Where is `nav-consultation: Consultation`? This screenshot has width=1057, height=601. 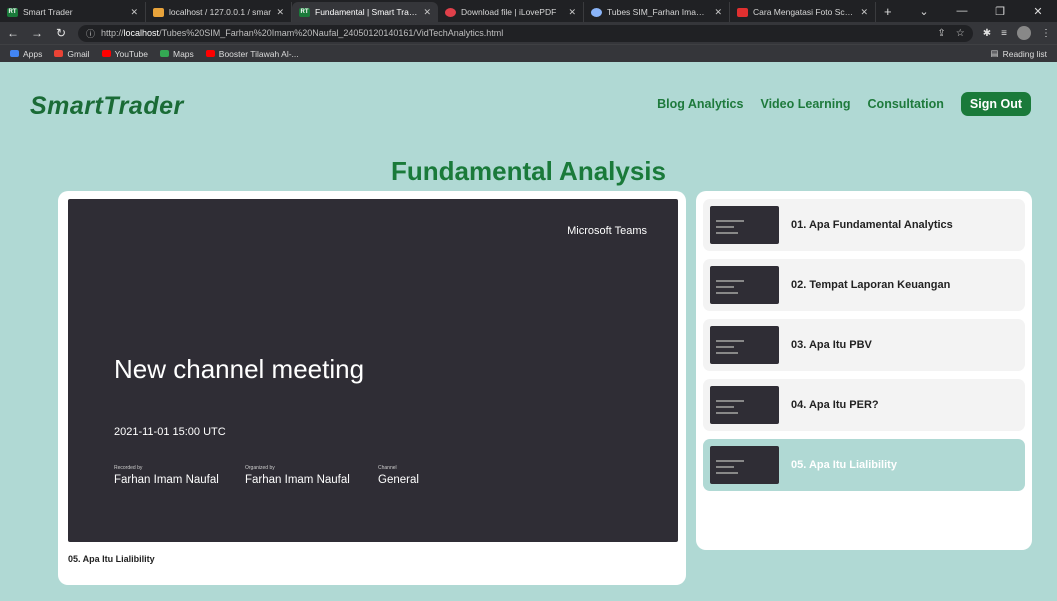
nav-consultation: Consultation is located at coordinates (906, 104).